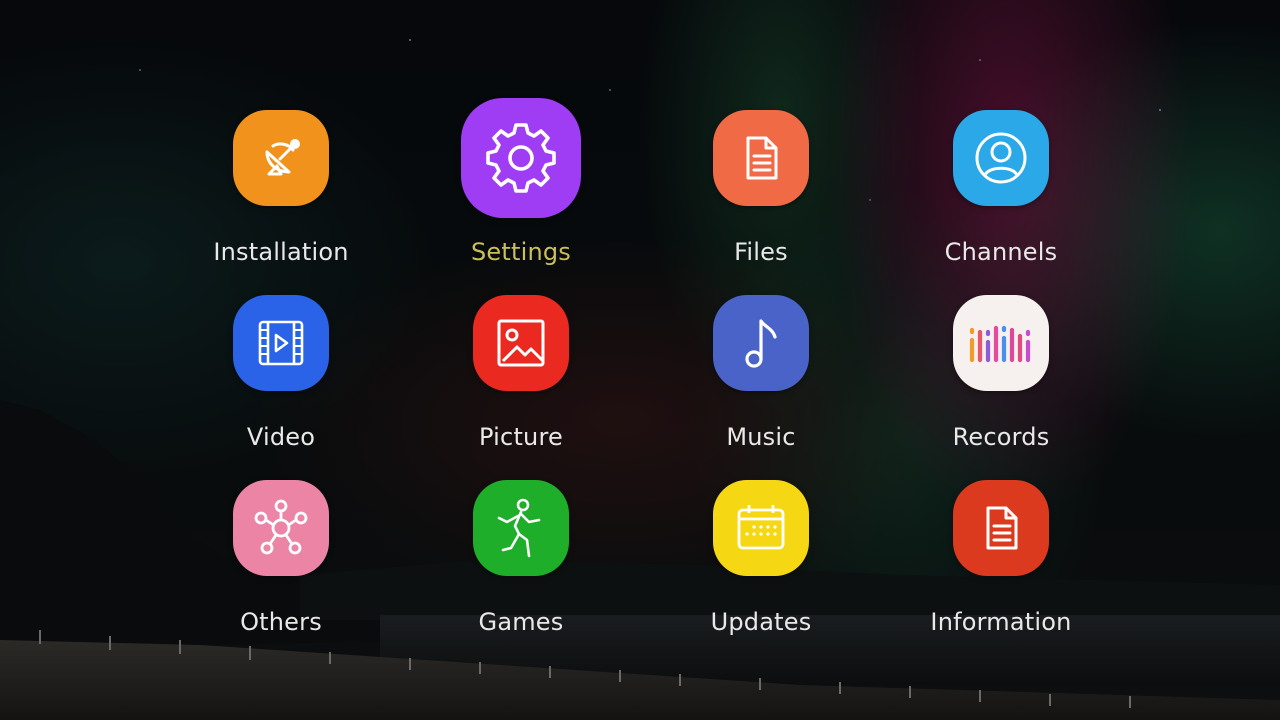  What do you see at coordinates (521, 528) in the screenshot?
I see `runner-icon` at bounding box center [521, 528].